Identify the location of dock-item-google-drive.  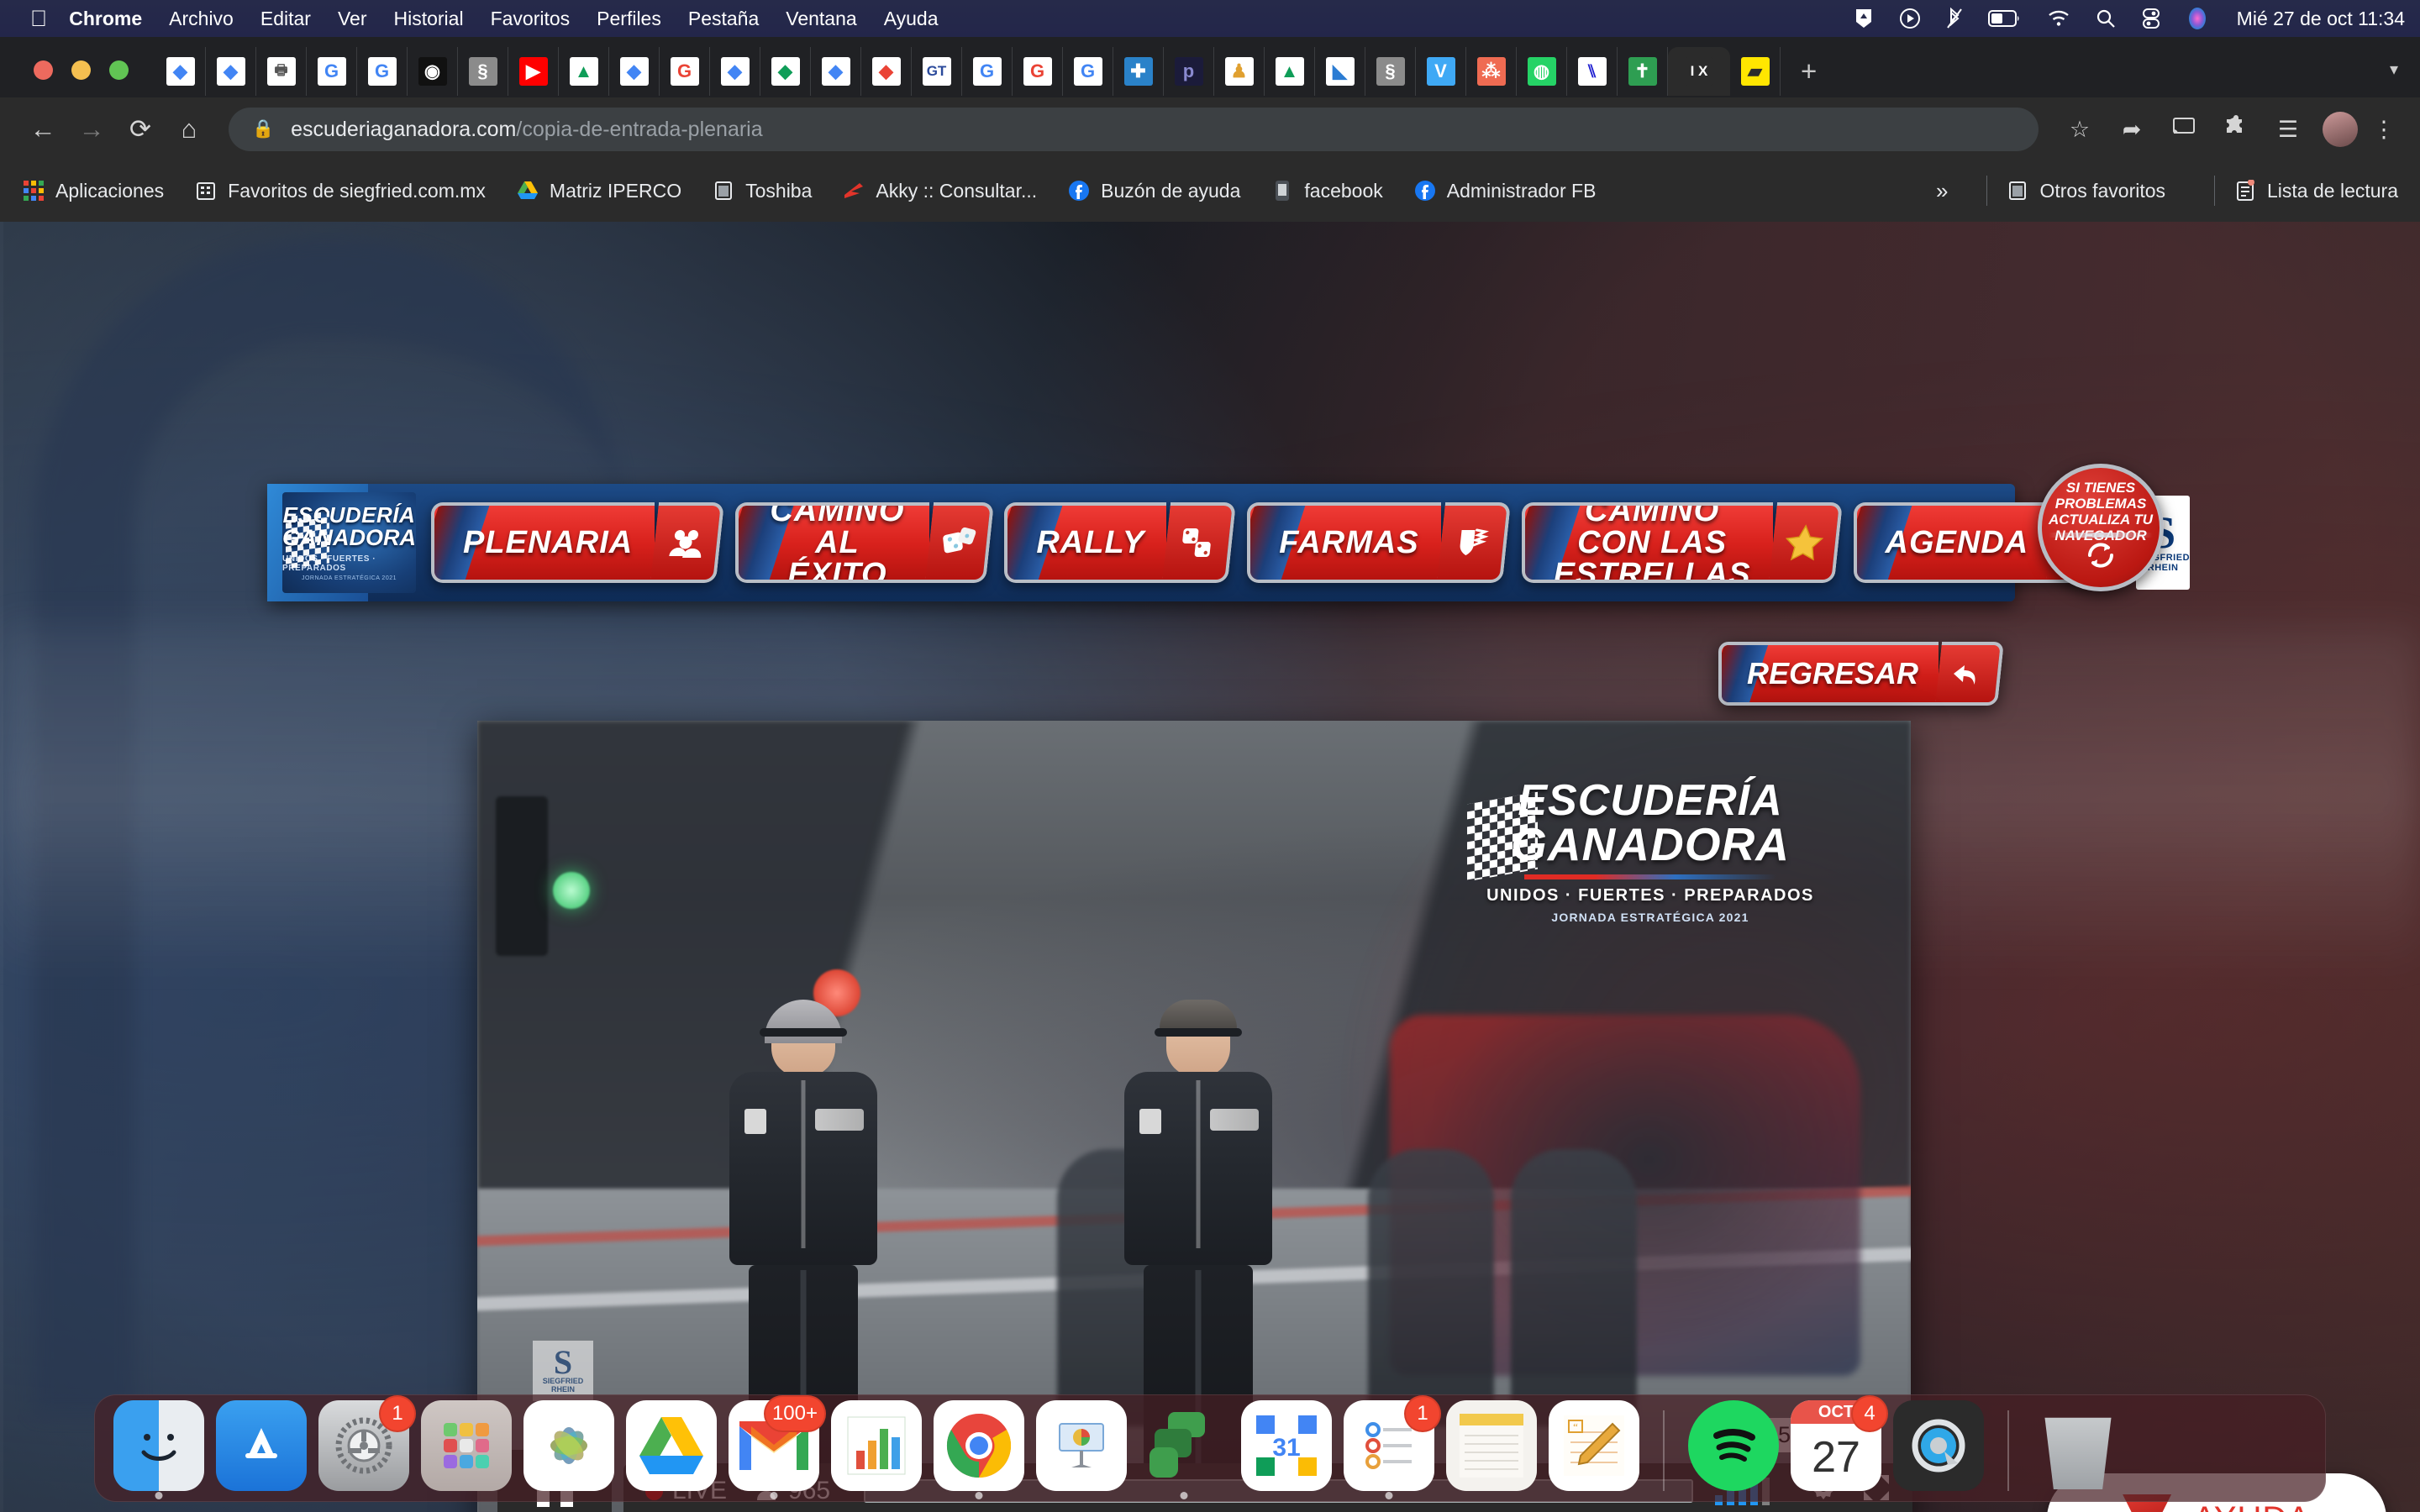
(672, 1445).